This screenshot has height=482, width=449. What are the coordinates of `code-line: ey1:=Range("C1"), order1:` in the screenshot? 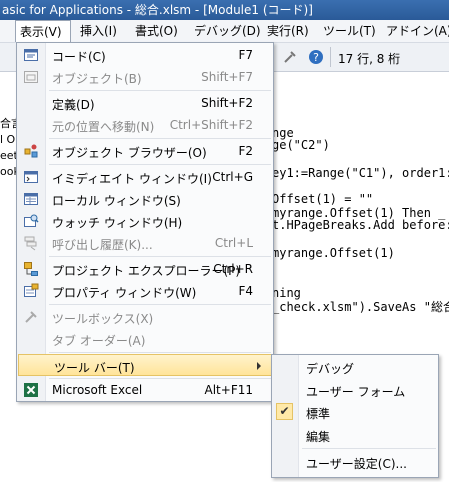 It's located at (360, 173).